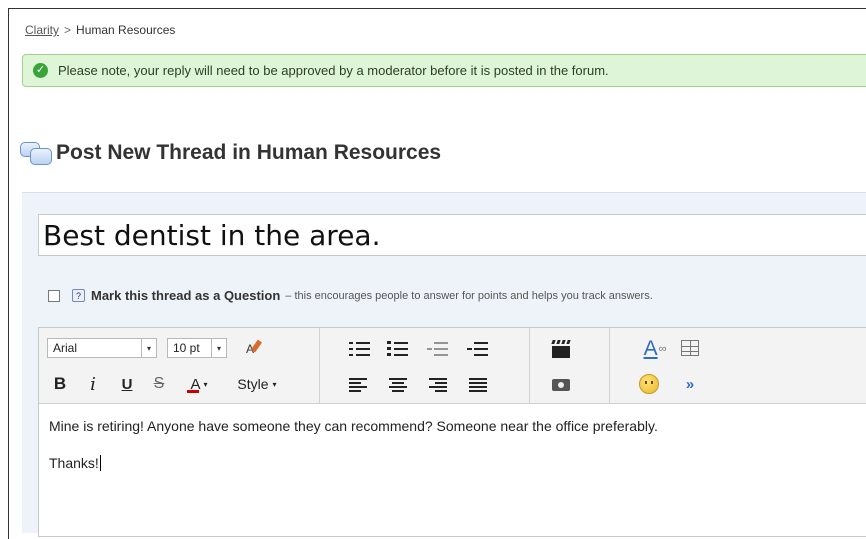 The image size is (866, 539). Describe the element at coordinates (74, 463) in the screenshot. I see `body-paragraph-text: Thanks!` at that location.